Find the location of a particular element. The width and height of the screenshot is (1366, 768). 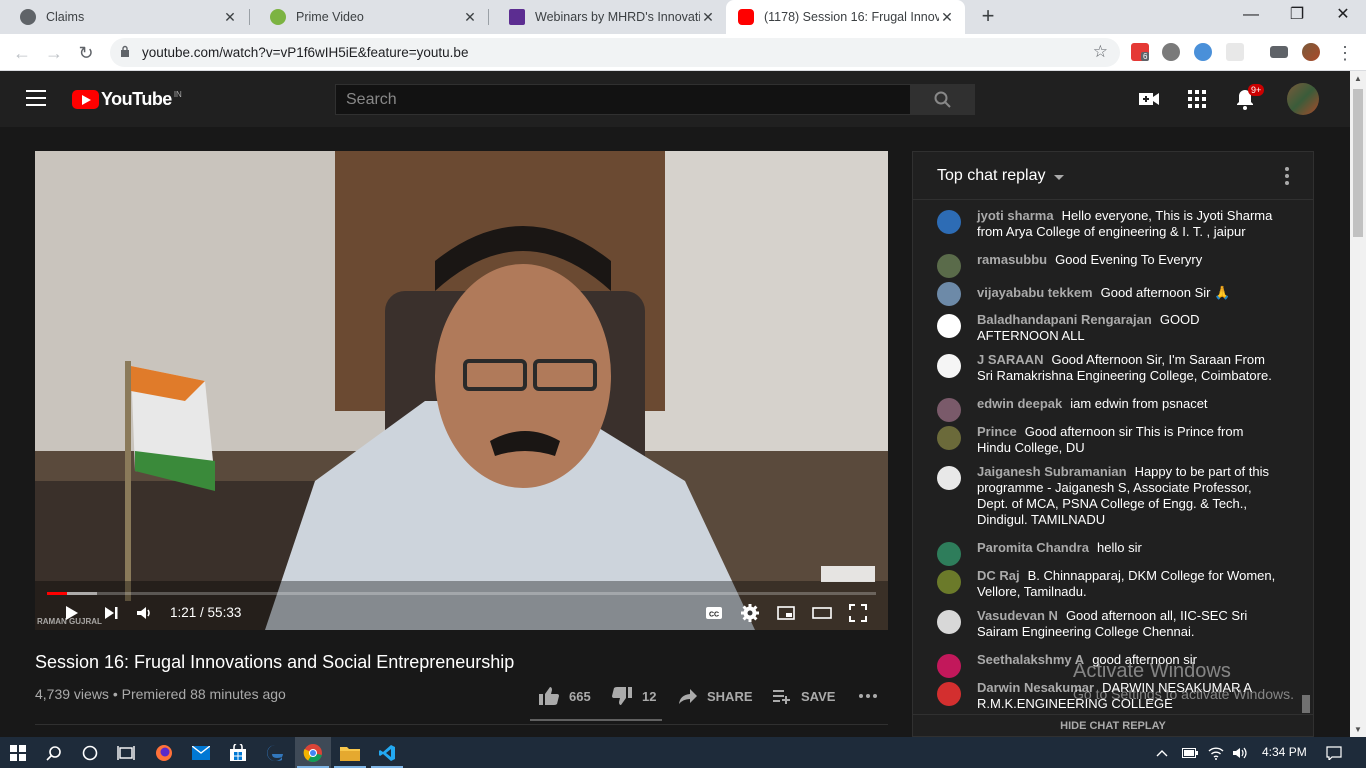

chevron-down-icon is located at coordinates (1059, 177).